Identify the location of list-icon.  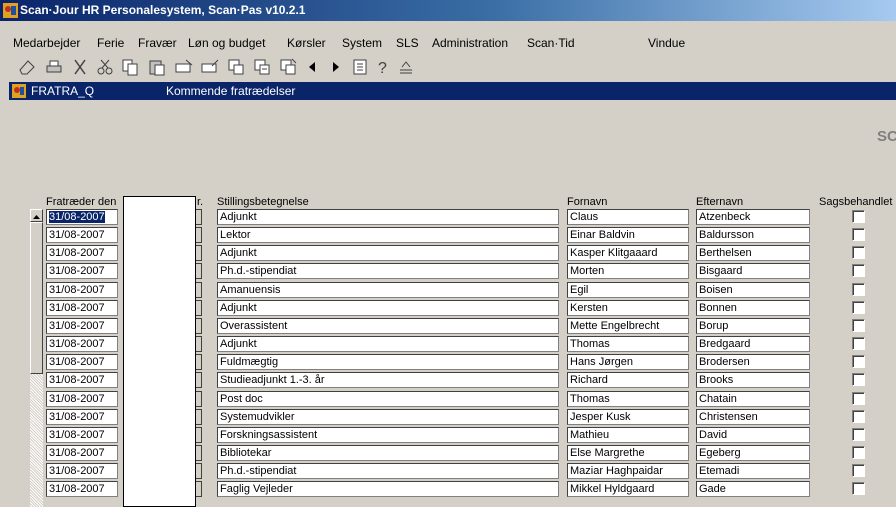
(360, 67).